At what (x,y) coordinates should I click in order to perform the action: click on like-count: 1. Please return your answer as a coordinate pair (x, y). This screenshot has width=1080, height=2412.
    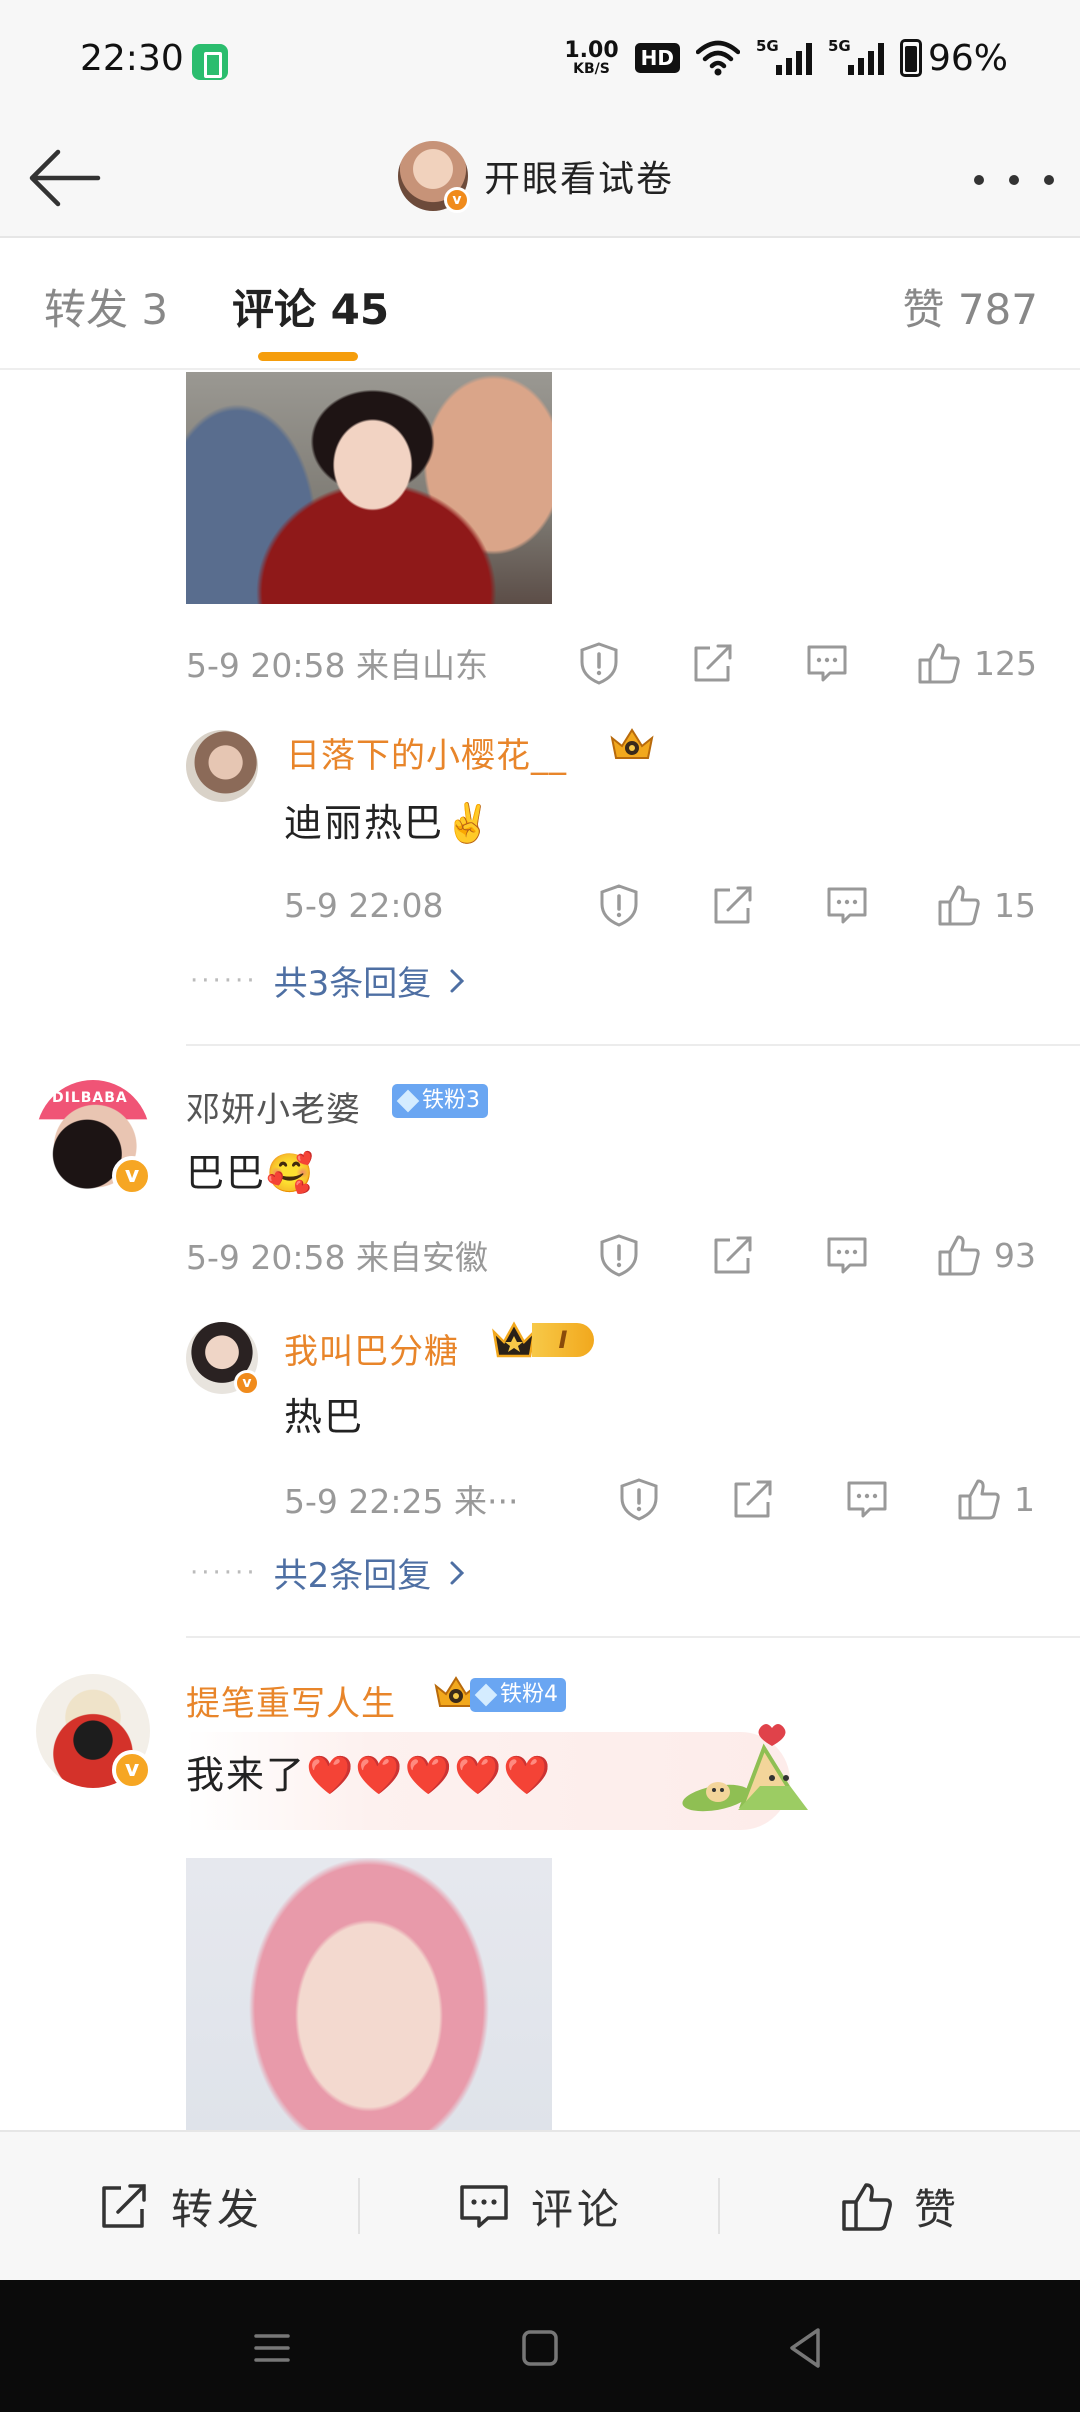
    Looking at the image, I should click on (1024, 1499).